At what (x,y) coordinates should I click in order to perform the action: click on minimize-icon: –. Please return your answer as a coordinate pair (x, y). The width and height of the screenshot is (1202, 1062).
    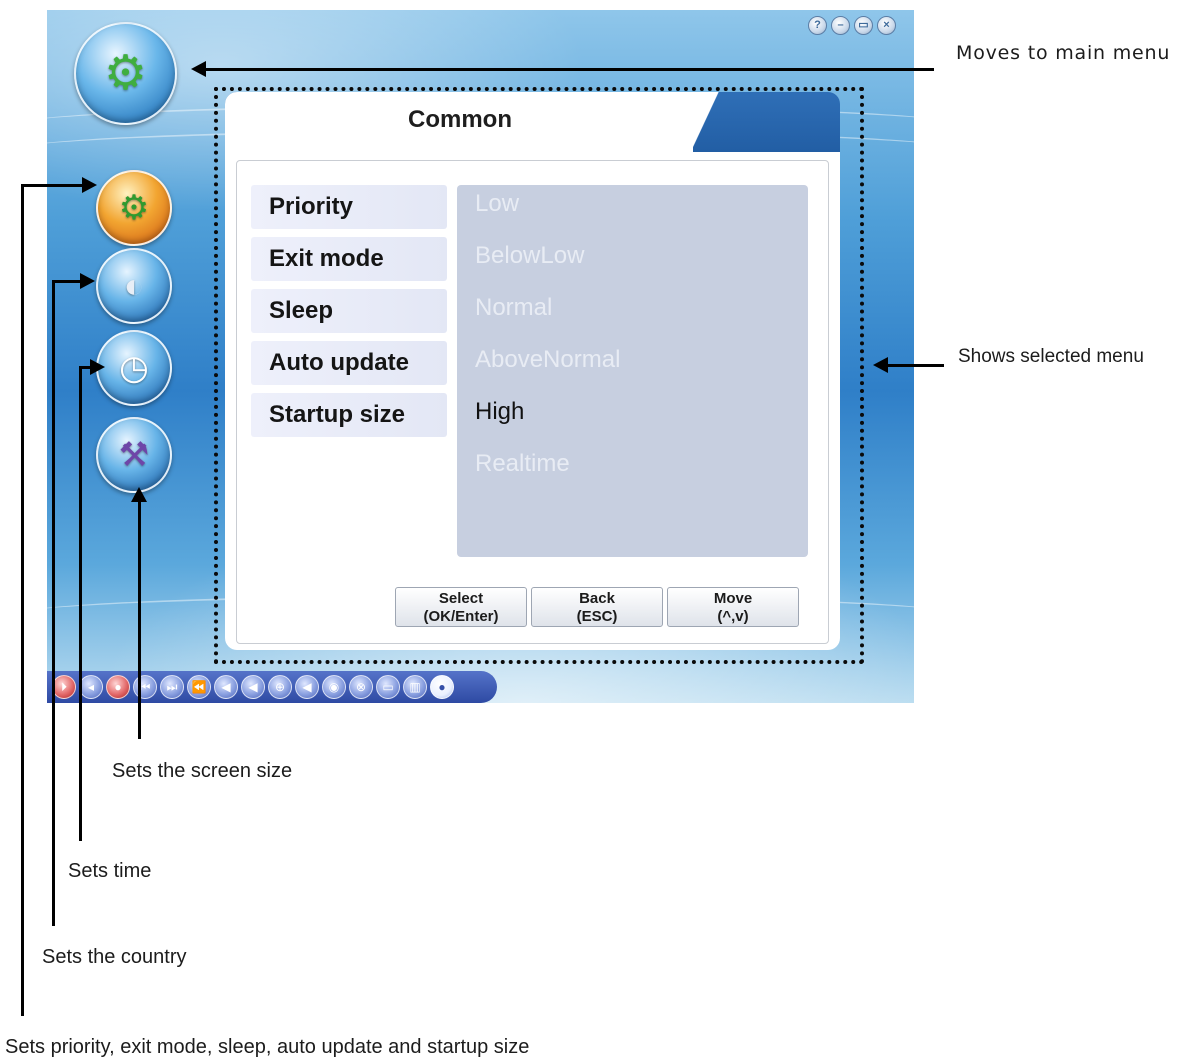
    Looking at the image, I should click on (840, 25).